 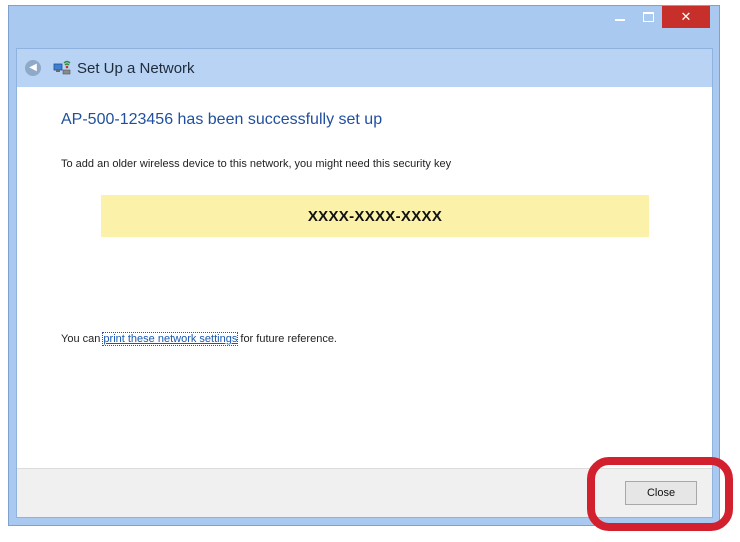 What do you see at coordinates (287, 339) in the screenshot?
I see `print-suffix-text: for future reference.` at bounding box center [287, 339].